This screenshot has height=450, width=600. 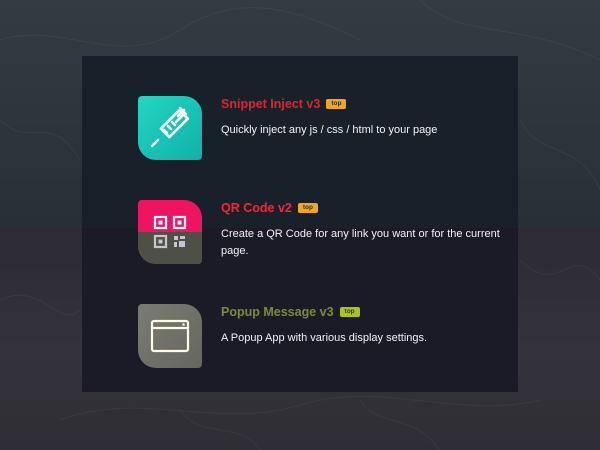 I want to click on app-icon-popup-message, so click(x=170, y=336).